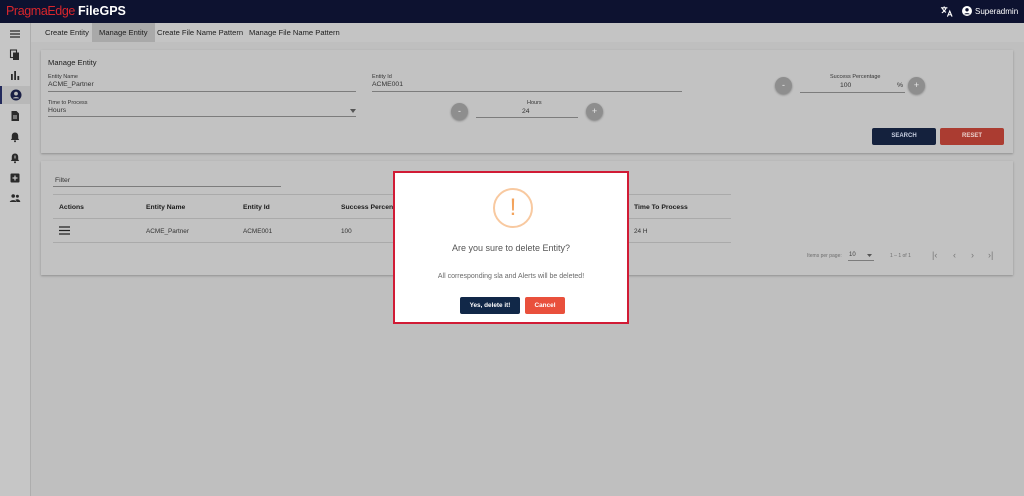 The width and height of the screenshot is (1024, 496). Describe the element at coordinates (167, 186) in the screenshot. I see `filter-underline` at that location.